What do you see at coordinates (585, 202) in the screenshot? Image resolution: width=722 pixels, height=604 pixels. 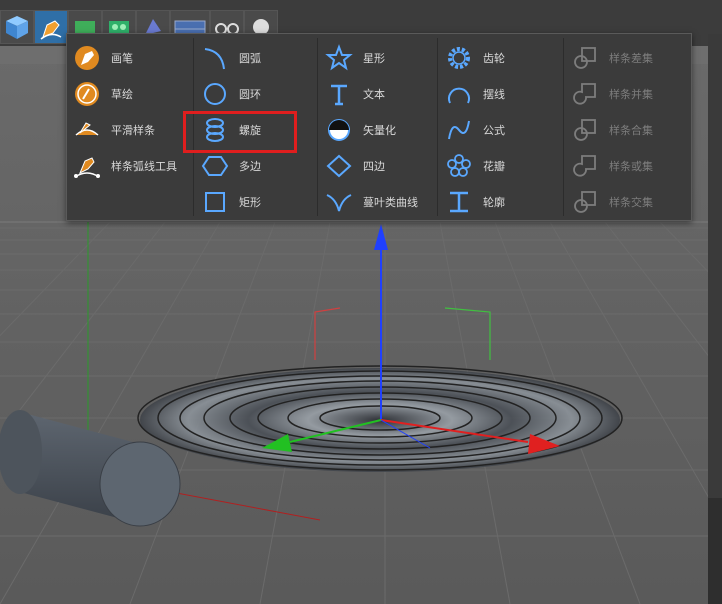 I see `spline-intersect-icon` at bounding box center [585, 202].